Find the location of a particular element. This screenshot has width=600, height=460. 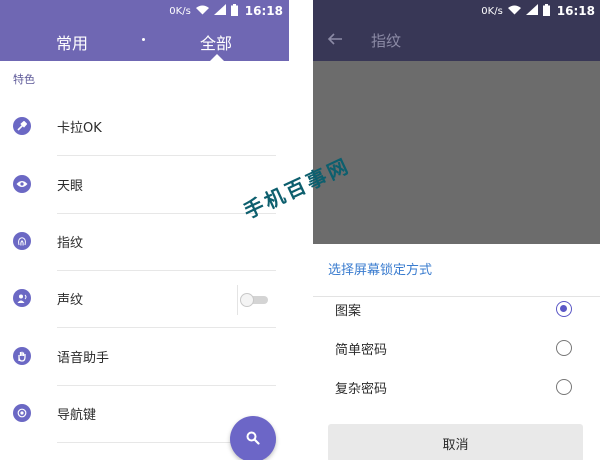

list-item-karaoke: 卡拉OK is located at coordinates (144, 127).